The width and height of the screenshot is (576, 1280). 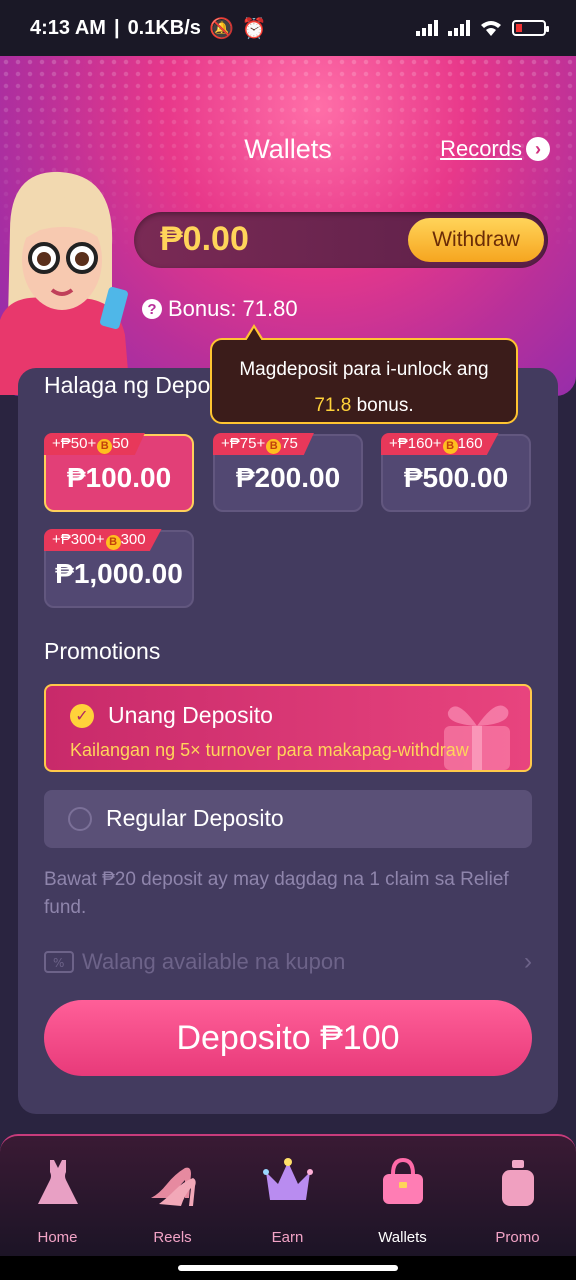 What do you see at coordinates (287, 1204) in the screenshot?
I see `tab-earn: Earn` at bounding box center [287, 1204].